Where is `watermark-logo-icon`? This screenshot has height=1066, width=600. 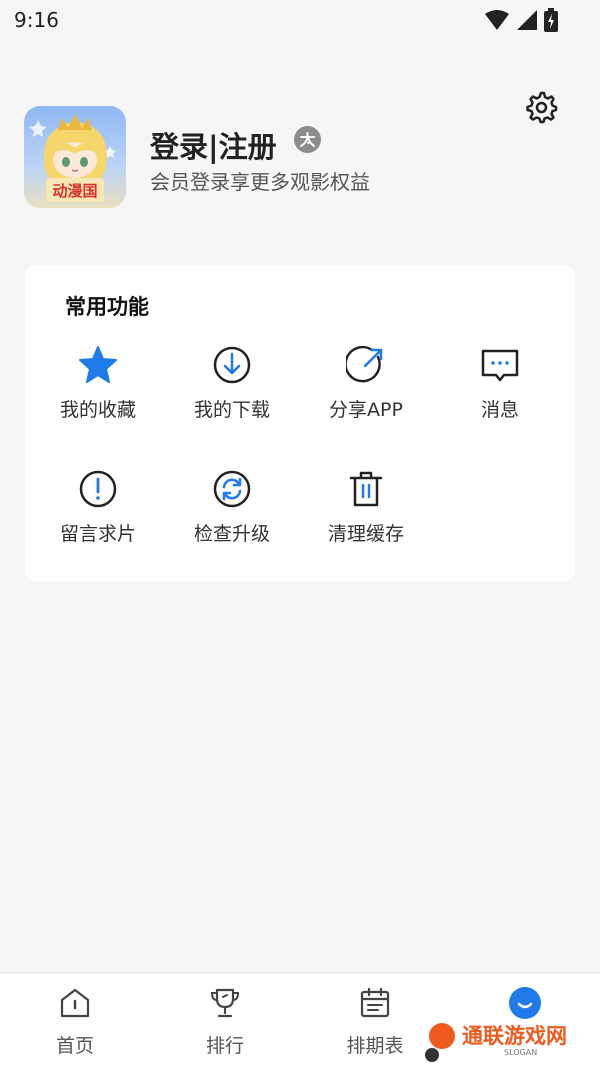
watermark-logo-icon is located at coordinates (440, 1042).